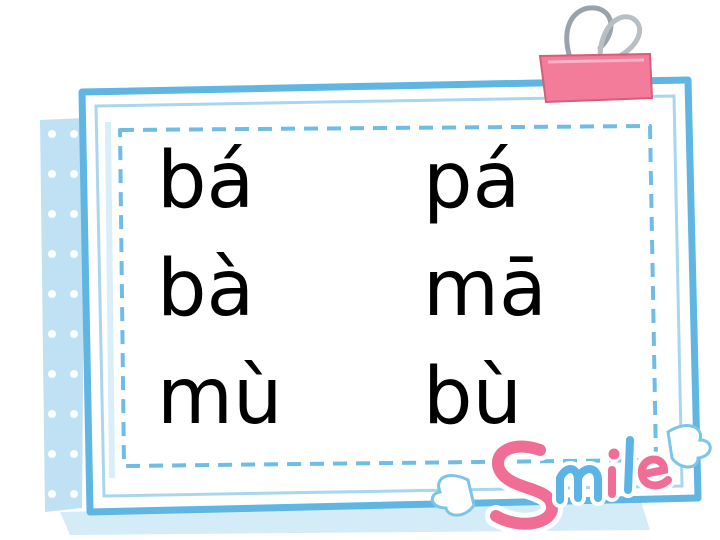 The image size is (720, 540). What do you see at coordinates (472, 181) in the screenshot?
I see `syllable-right-1: pá` at bounding box center [472, 181].